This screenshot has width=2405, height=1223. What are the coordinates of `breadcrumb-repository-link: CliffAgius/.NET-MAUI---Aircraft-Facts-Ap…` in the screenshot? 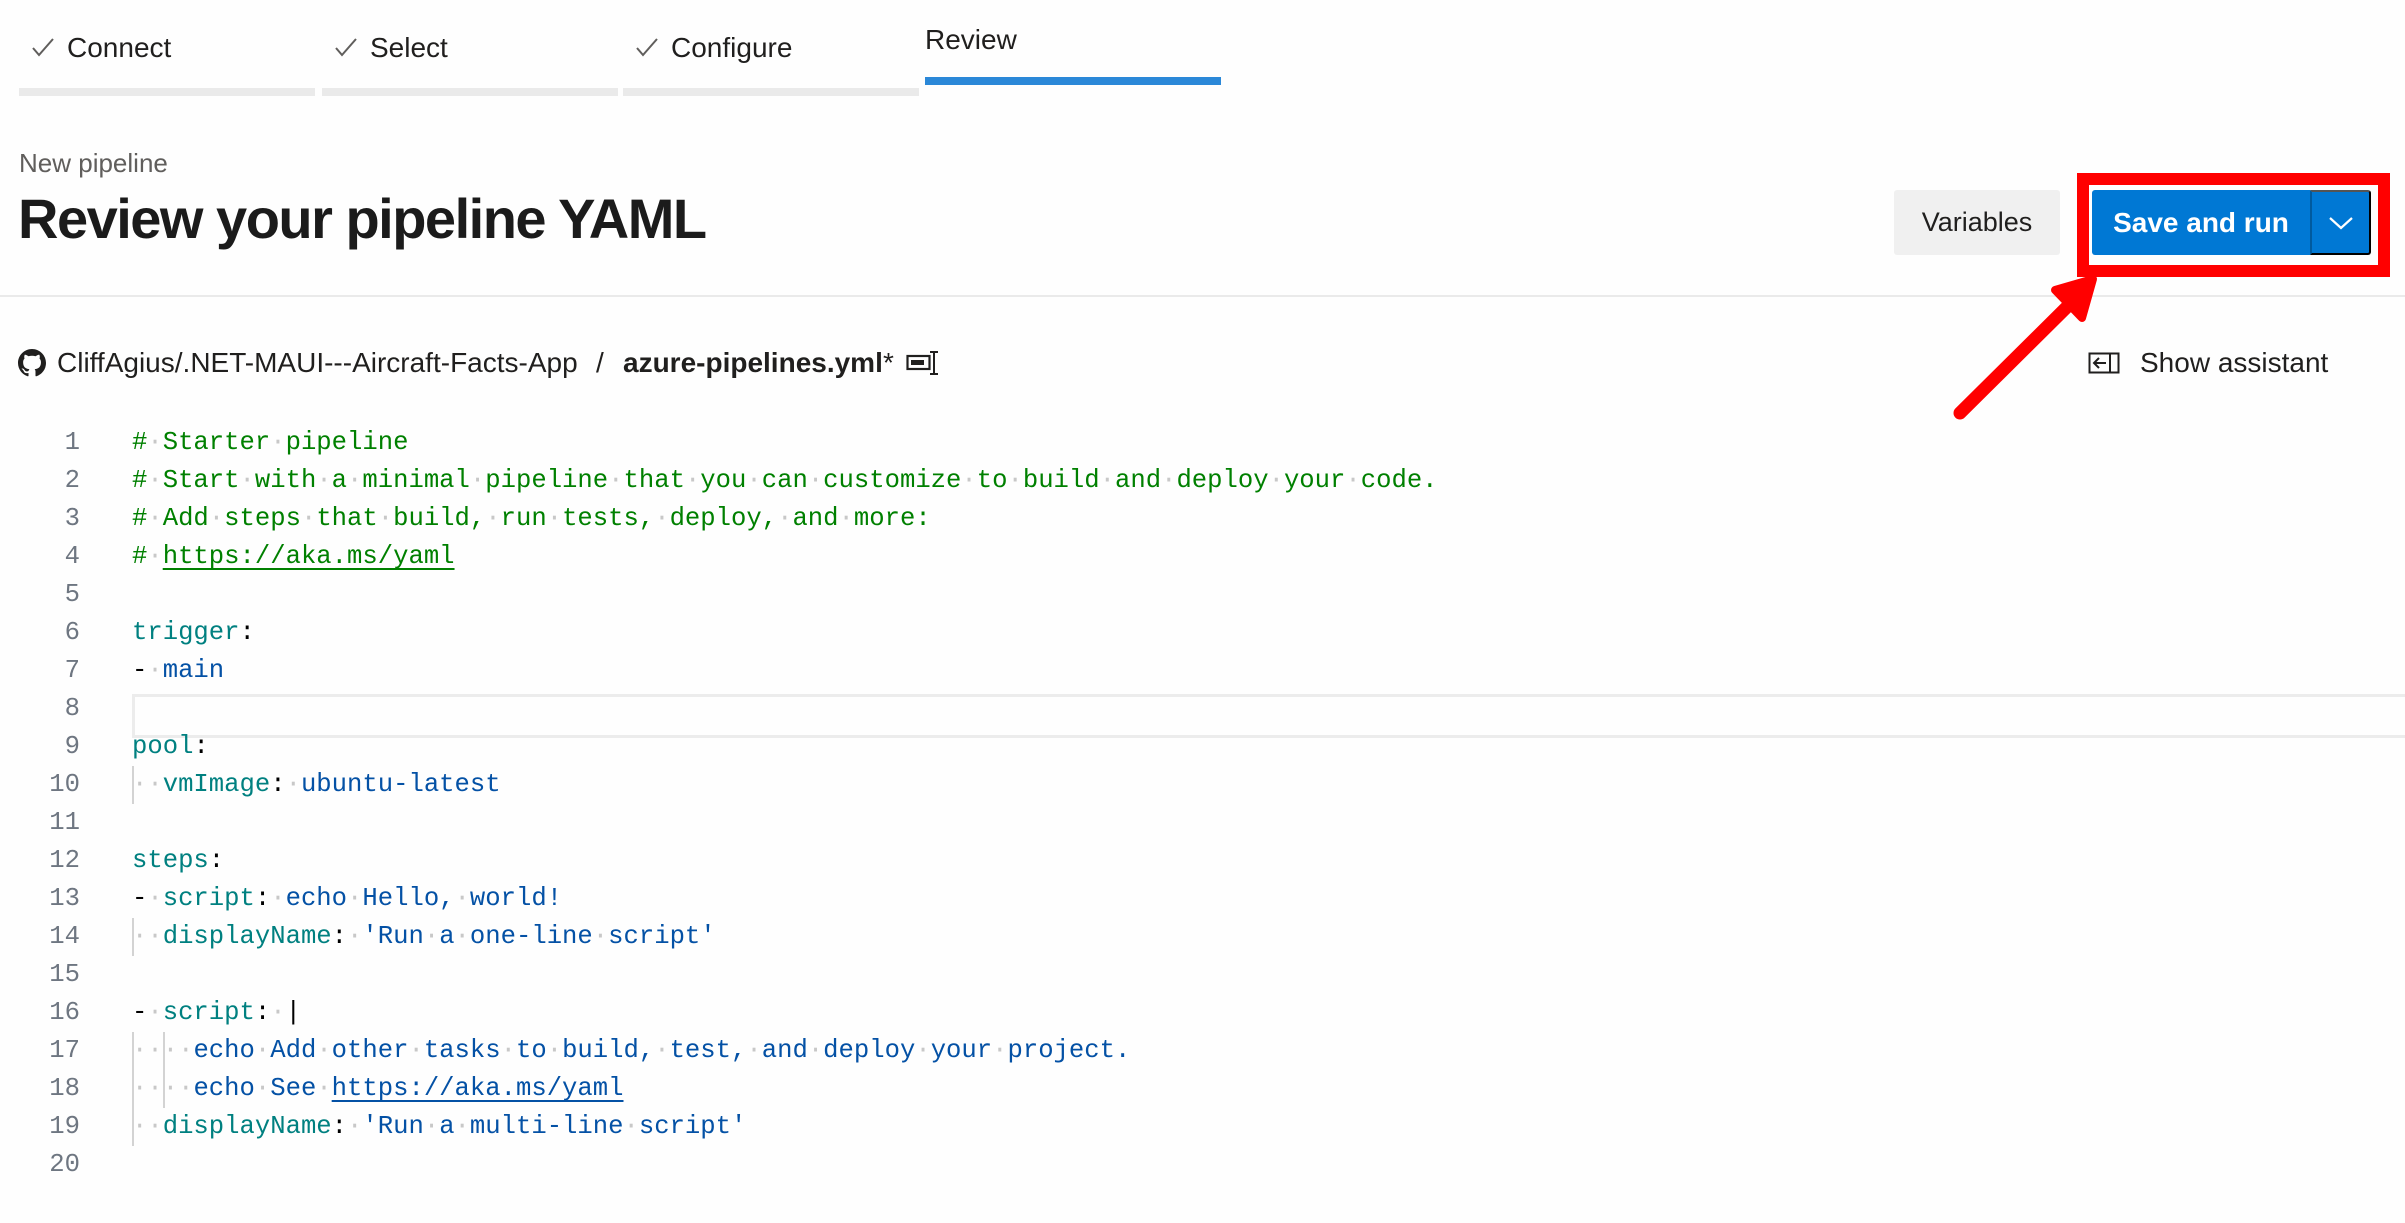 It's located at (317, 363).